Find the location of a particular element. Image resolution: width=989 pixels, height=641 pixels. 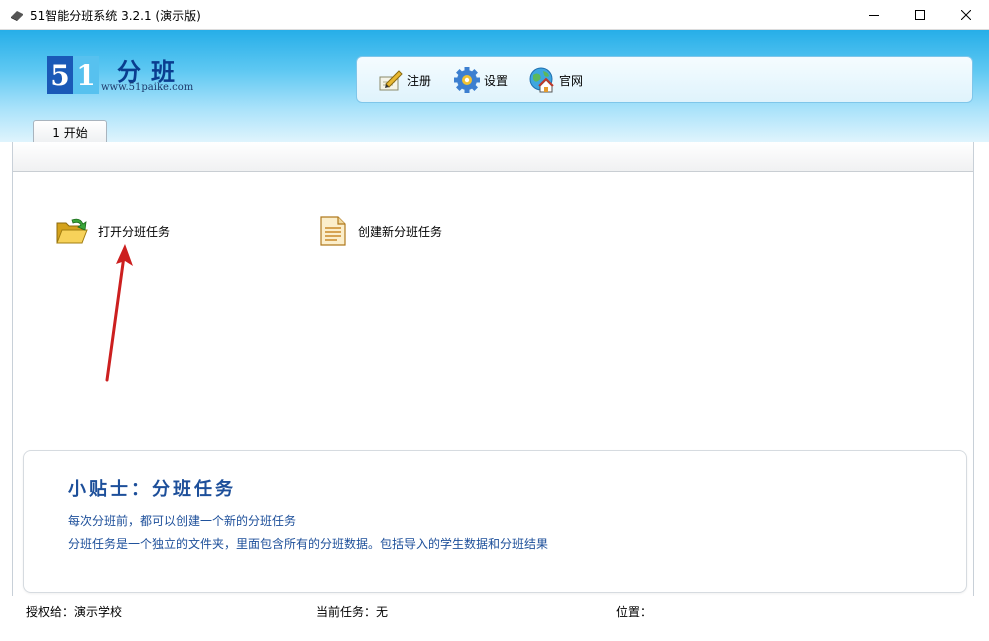

close-button is located at coordinates (966, 15).